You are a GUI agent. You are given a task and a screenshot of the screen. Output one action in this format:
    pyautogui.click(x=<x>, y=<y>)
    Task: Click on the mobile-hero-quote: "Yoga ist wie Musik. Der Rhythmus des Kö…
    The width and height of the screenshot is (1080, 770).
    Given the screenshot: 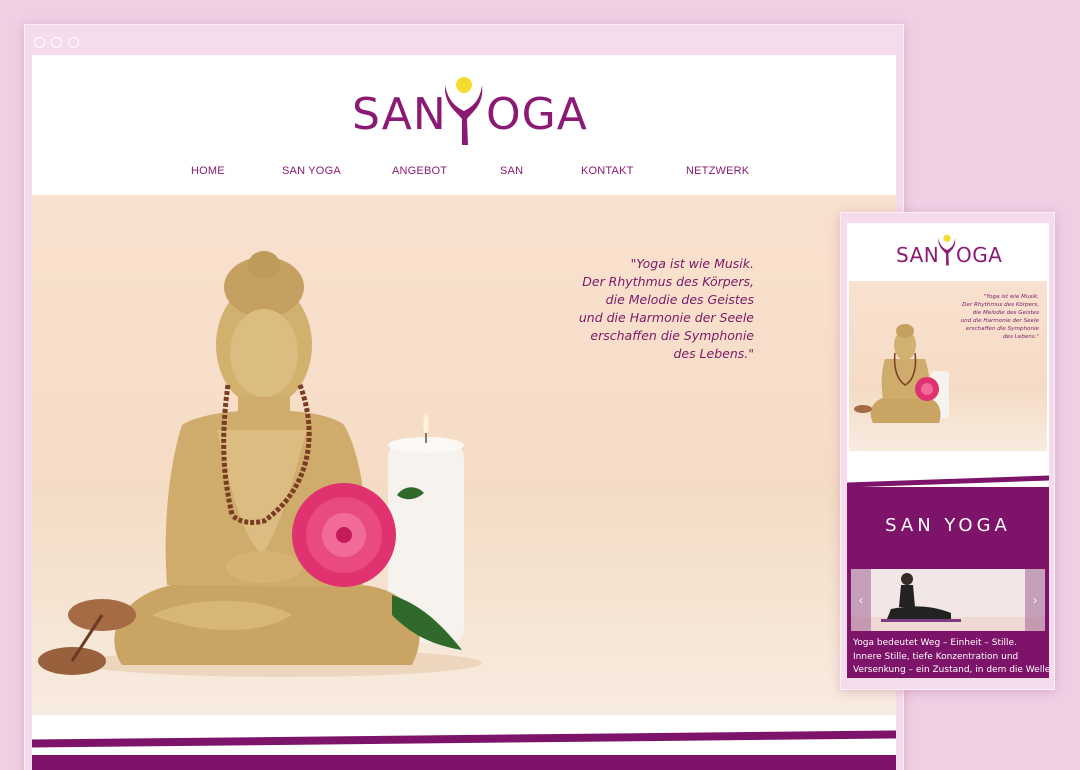 What is the action you would take?
    pyautogui.click(x=984, y=317)
    